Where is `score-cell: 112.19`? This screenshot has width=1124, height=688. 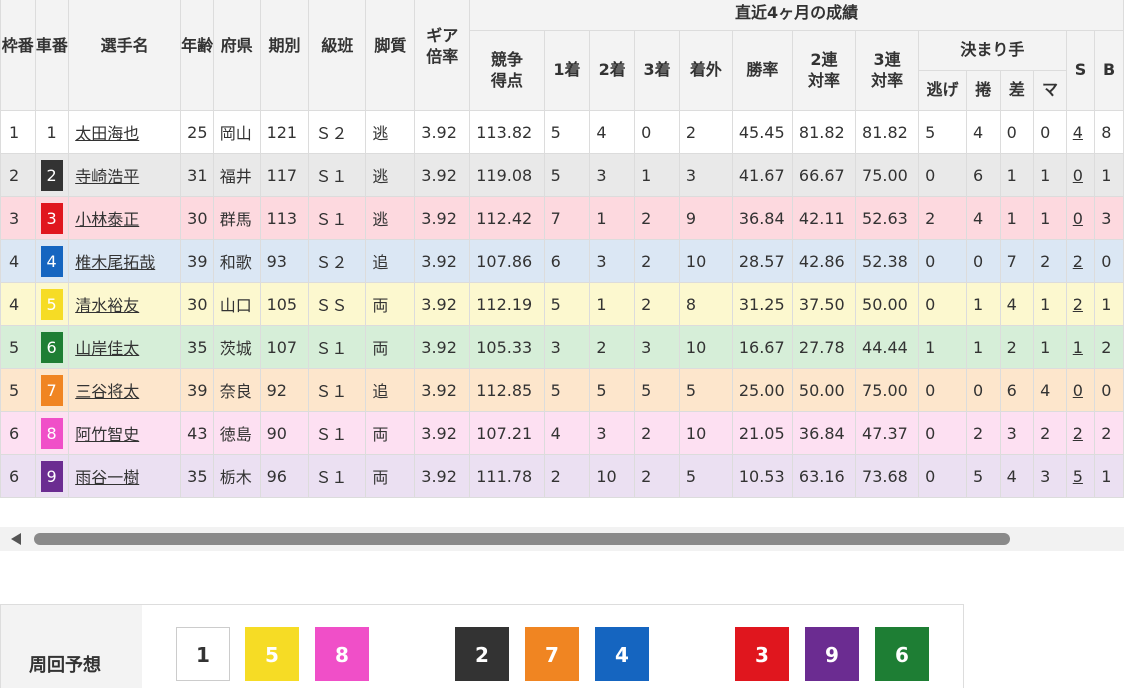
score-cell: 112.19 is located at coordinates (507, 304).